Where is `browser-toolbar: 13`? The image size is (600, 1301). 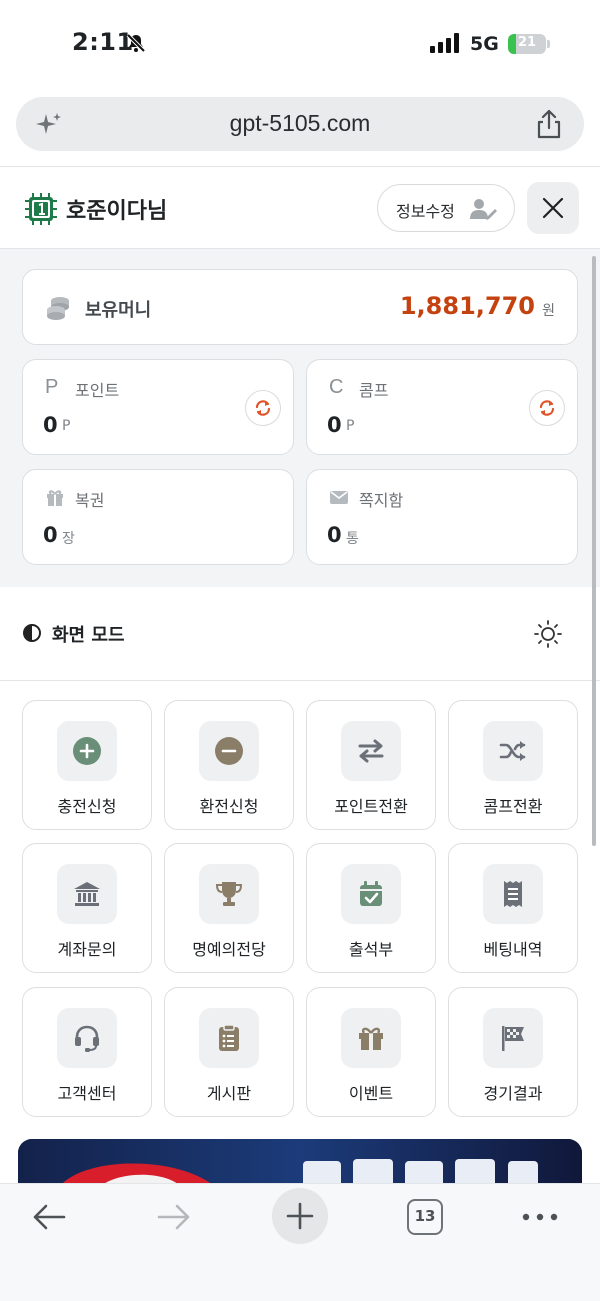
browser-toolbar: 13 is located at coordinates (300, 1242).